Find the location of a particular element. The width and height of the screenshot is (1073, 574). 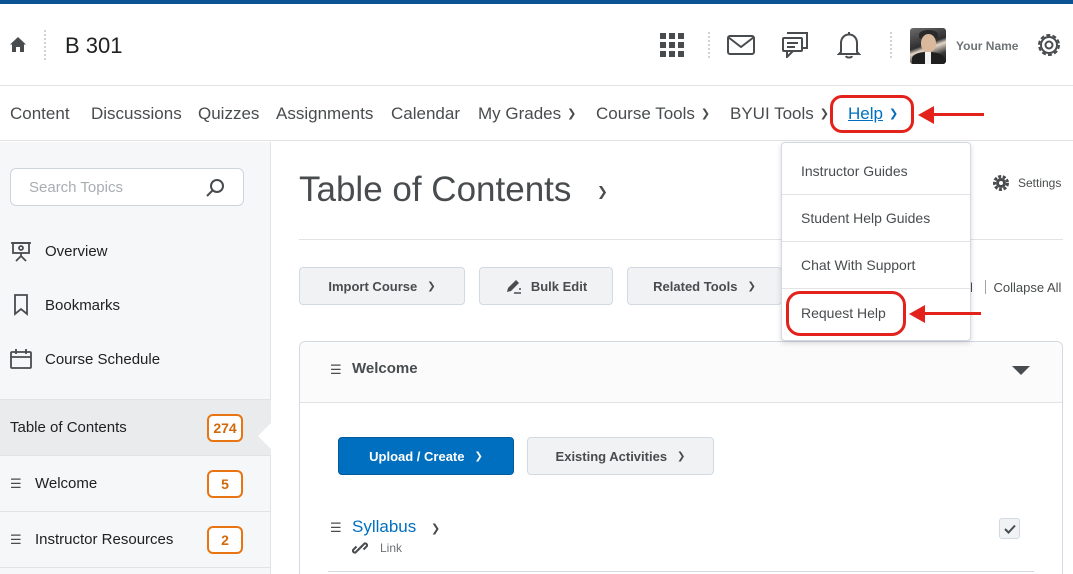

sidebar-item-label: Instructor Resources is located at coordinates (104, 539).